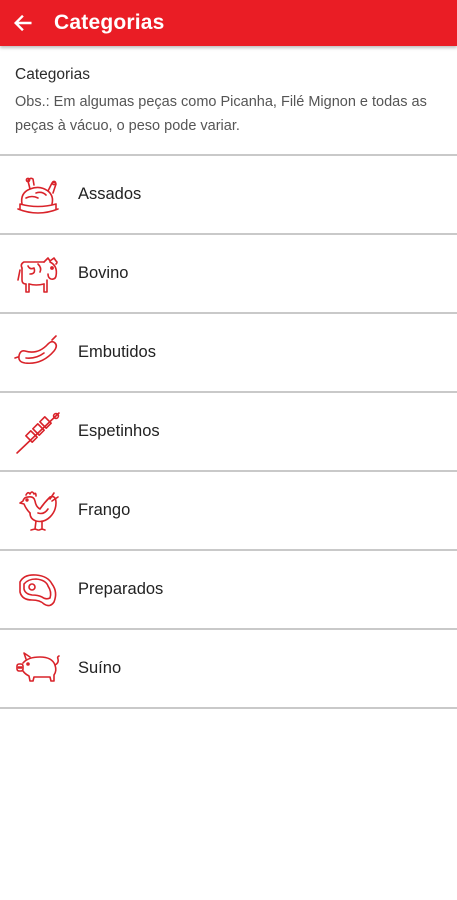  Describe the element at coordinates (119, 431) in the screenshot. I see `category-label: Espetinhos` at that location.